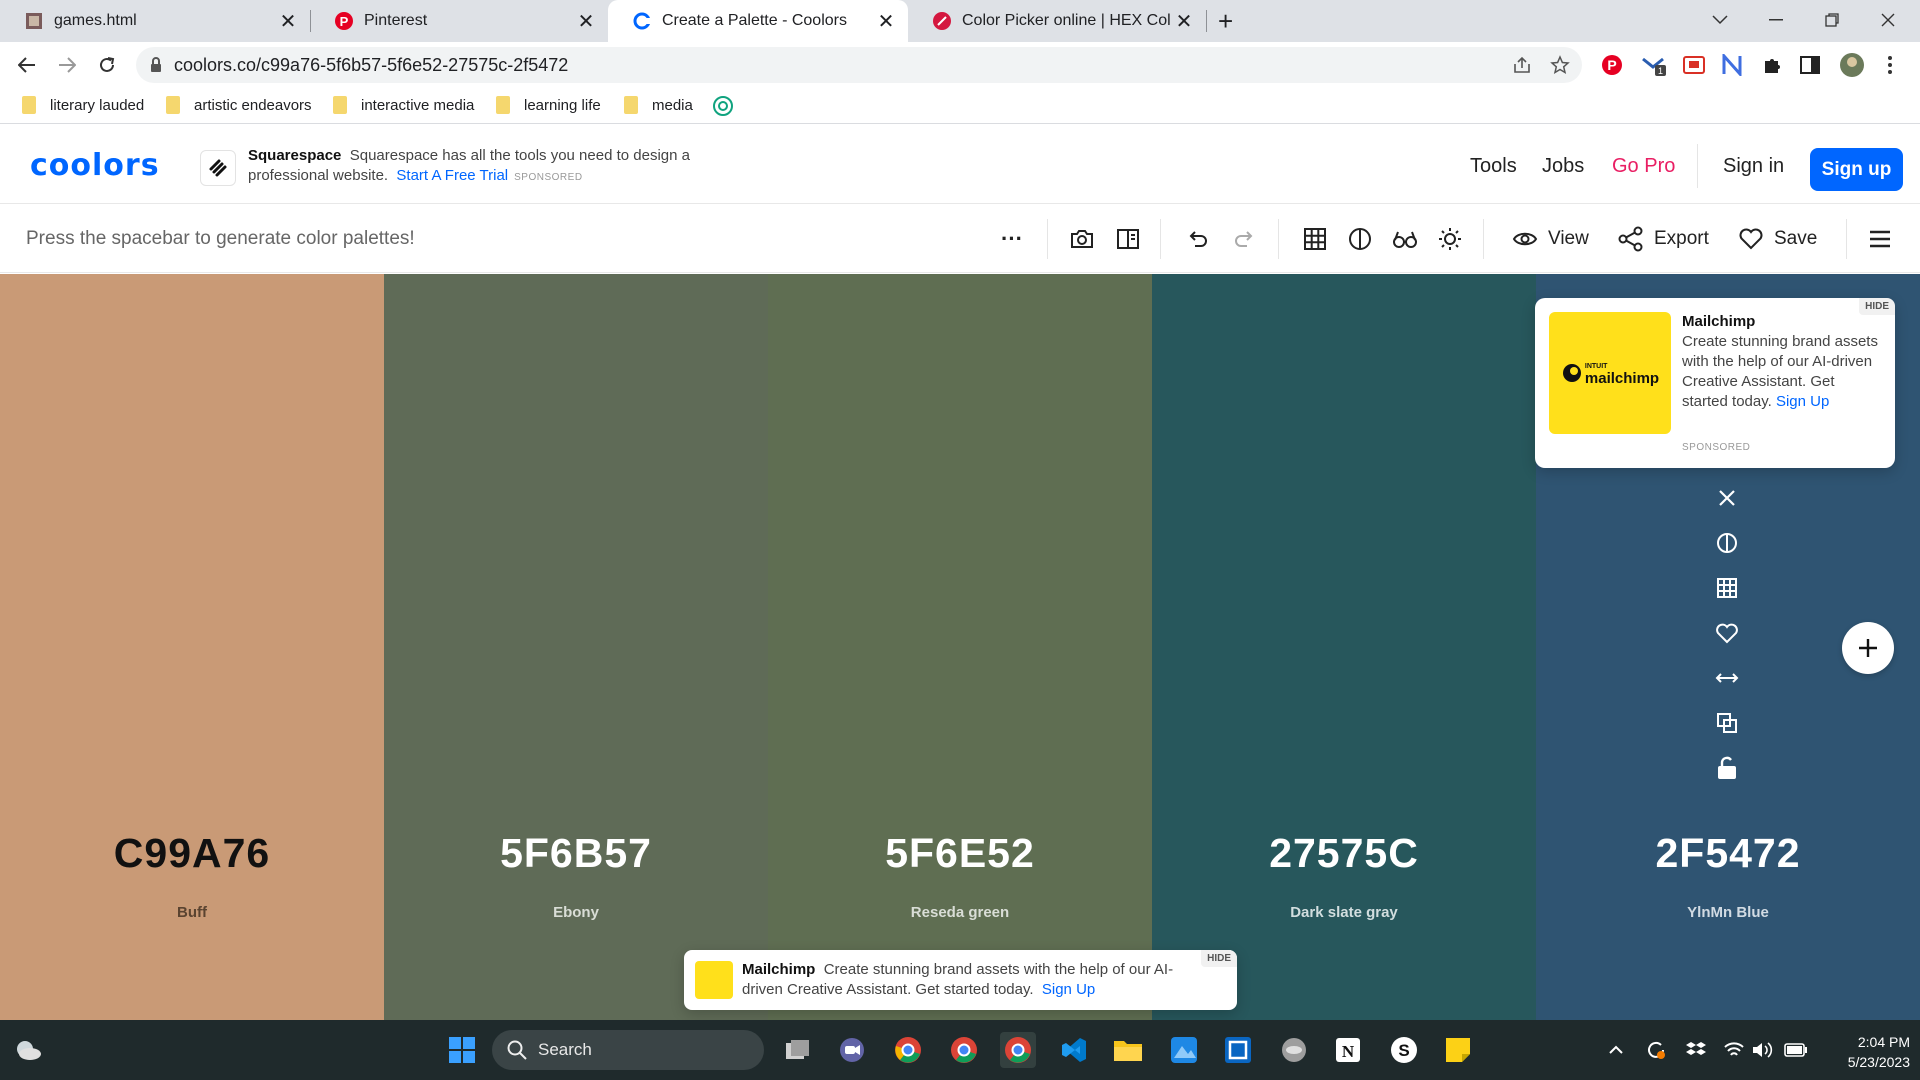 The height and width of the screenshot is (1080, 1920). What do you see at coordinates (1762, 1050) in the screenshot?
I see `volume-icon` at bounding box center [1762, 1050].